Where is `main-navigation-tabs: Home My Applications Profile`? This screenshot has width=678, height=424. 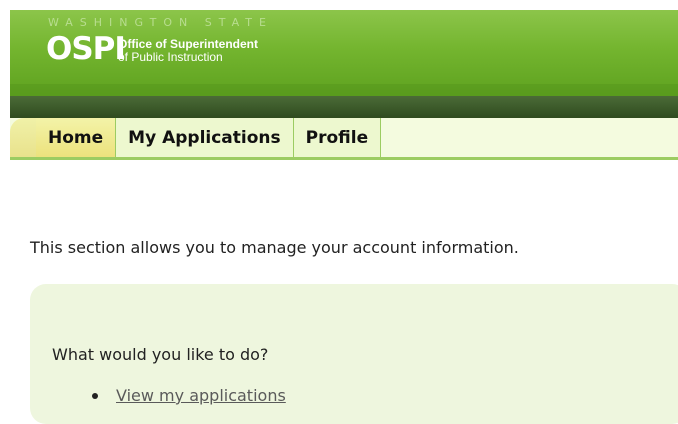 main-navigation-tabs: Home My Applications Profile is located at coordinates (344, 139).